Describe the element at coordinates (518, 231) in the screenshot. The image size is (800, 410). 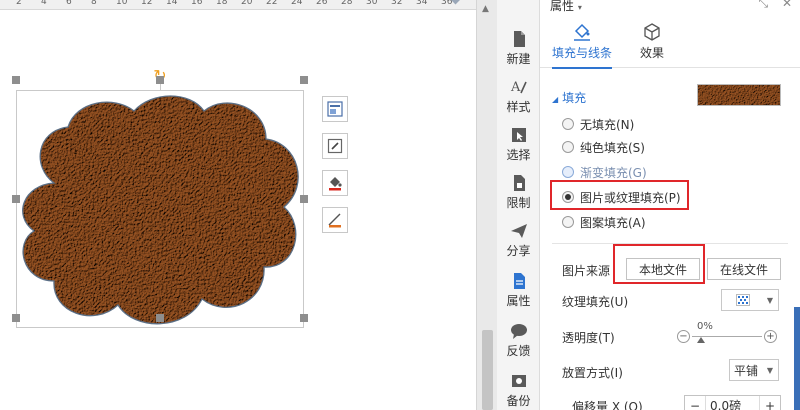
I see `share-icon` at that location.